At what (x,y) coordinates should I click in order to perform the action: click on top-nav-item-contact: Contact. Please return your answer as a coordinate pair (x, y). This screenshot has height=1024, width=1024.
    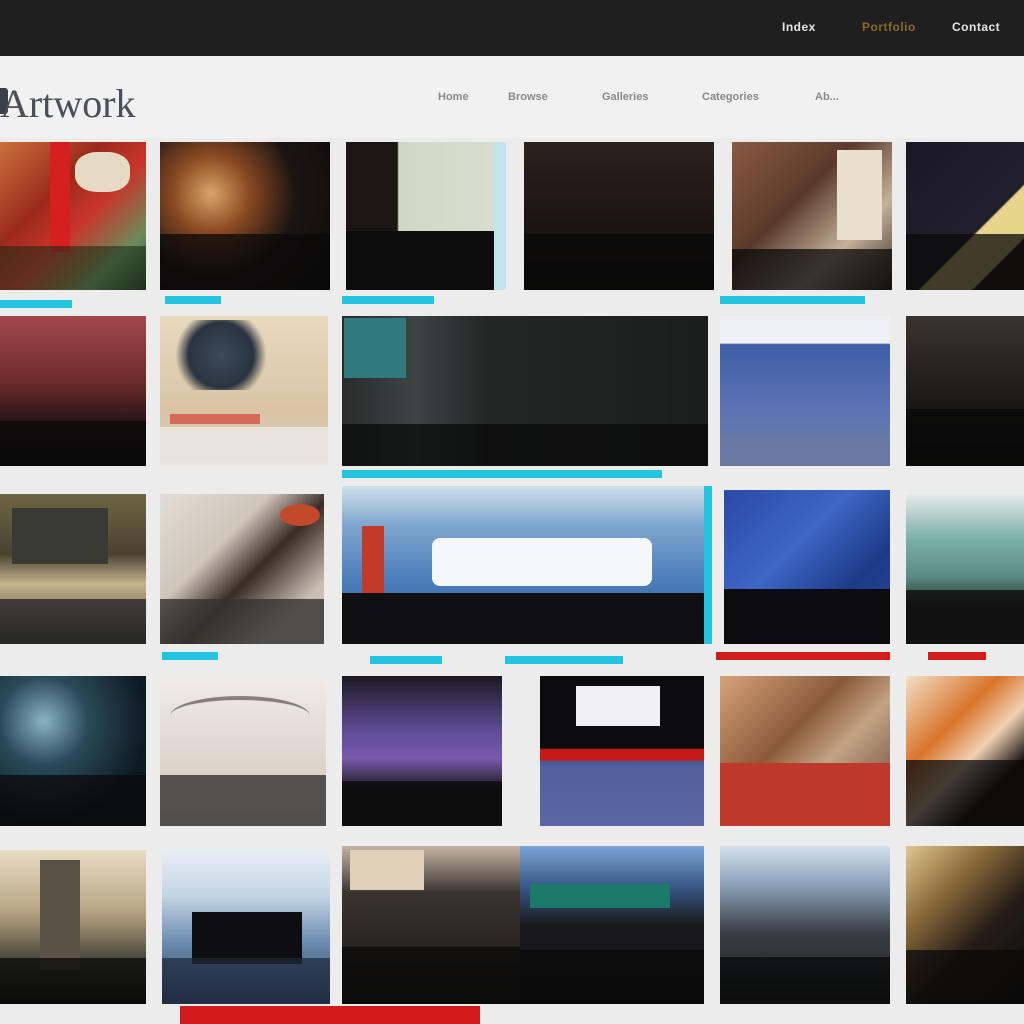
    Looking at the image, I should click on (976, 27).